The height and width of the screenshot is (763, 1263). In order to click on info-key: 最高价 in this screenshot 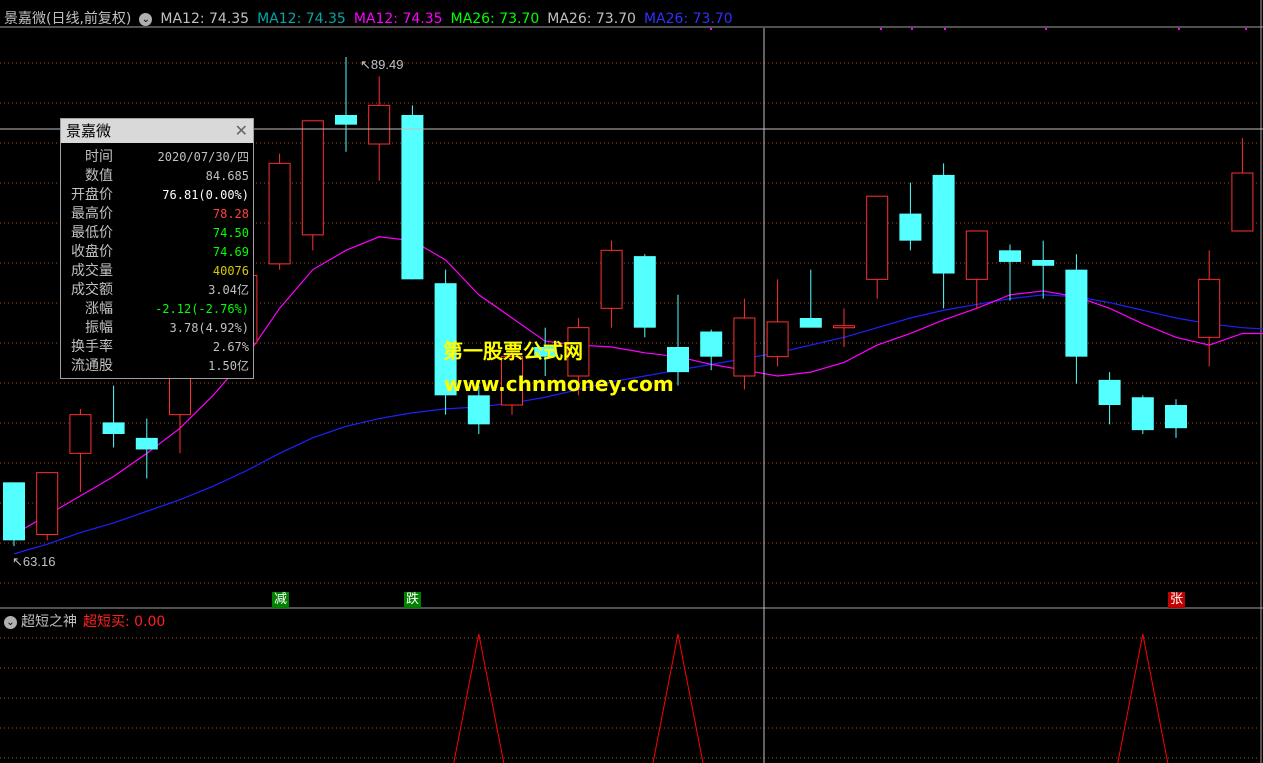, I will do `click(92, 214)`.